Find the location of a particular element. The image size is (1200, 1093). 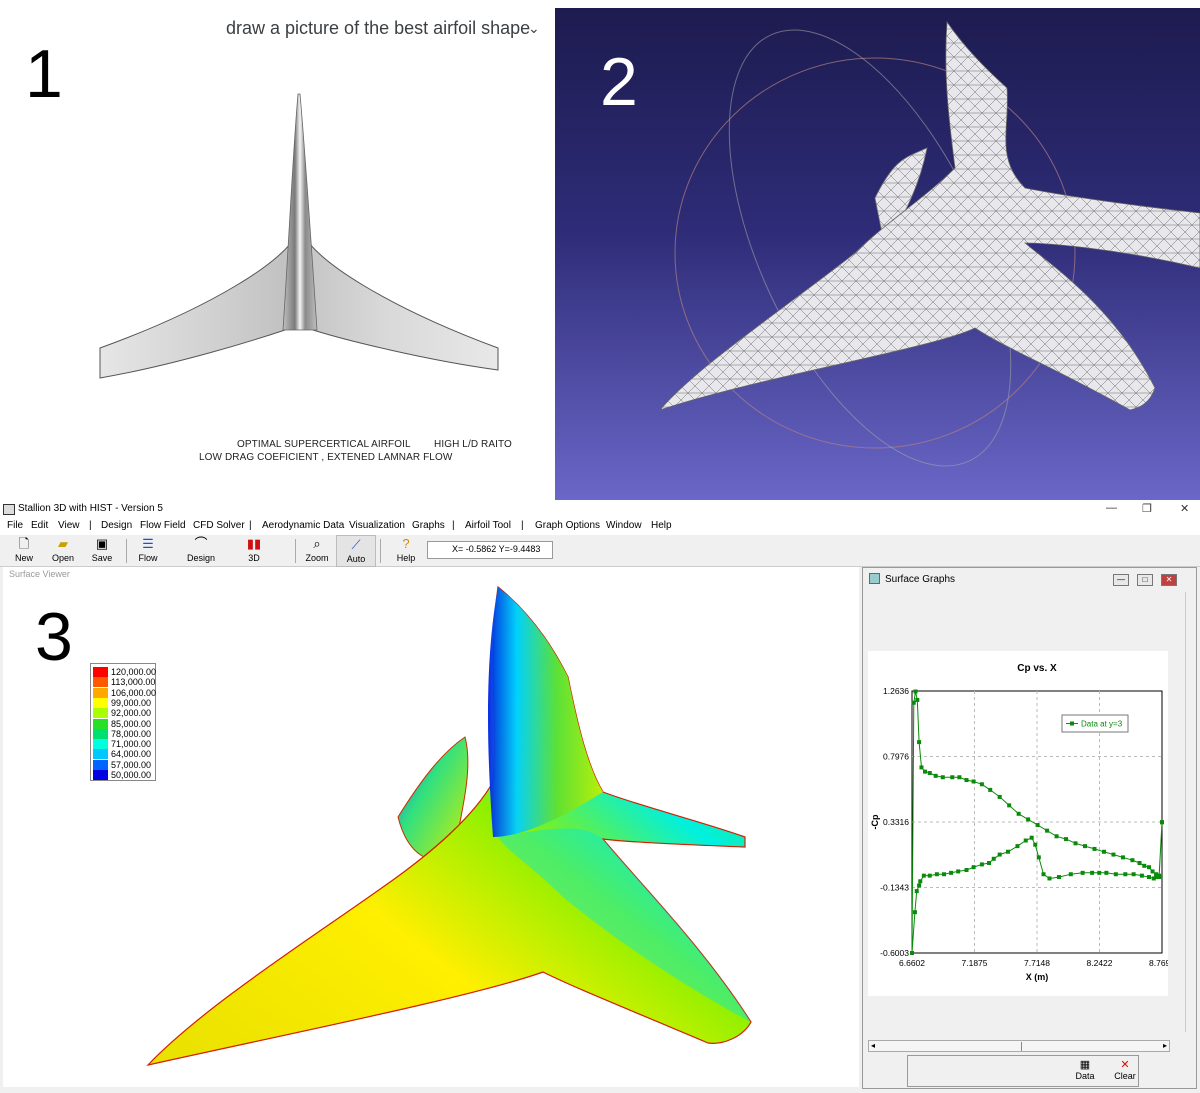

flow-button: ☰ Flow is located at coordinates (148, 551).